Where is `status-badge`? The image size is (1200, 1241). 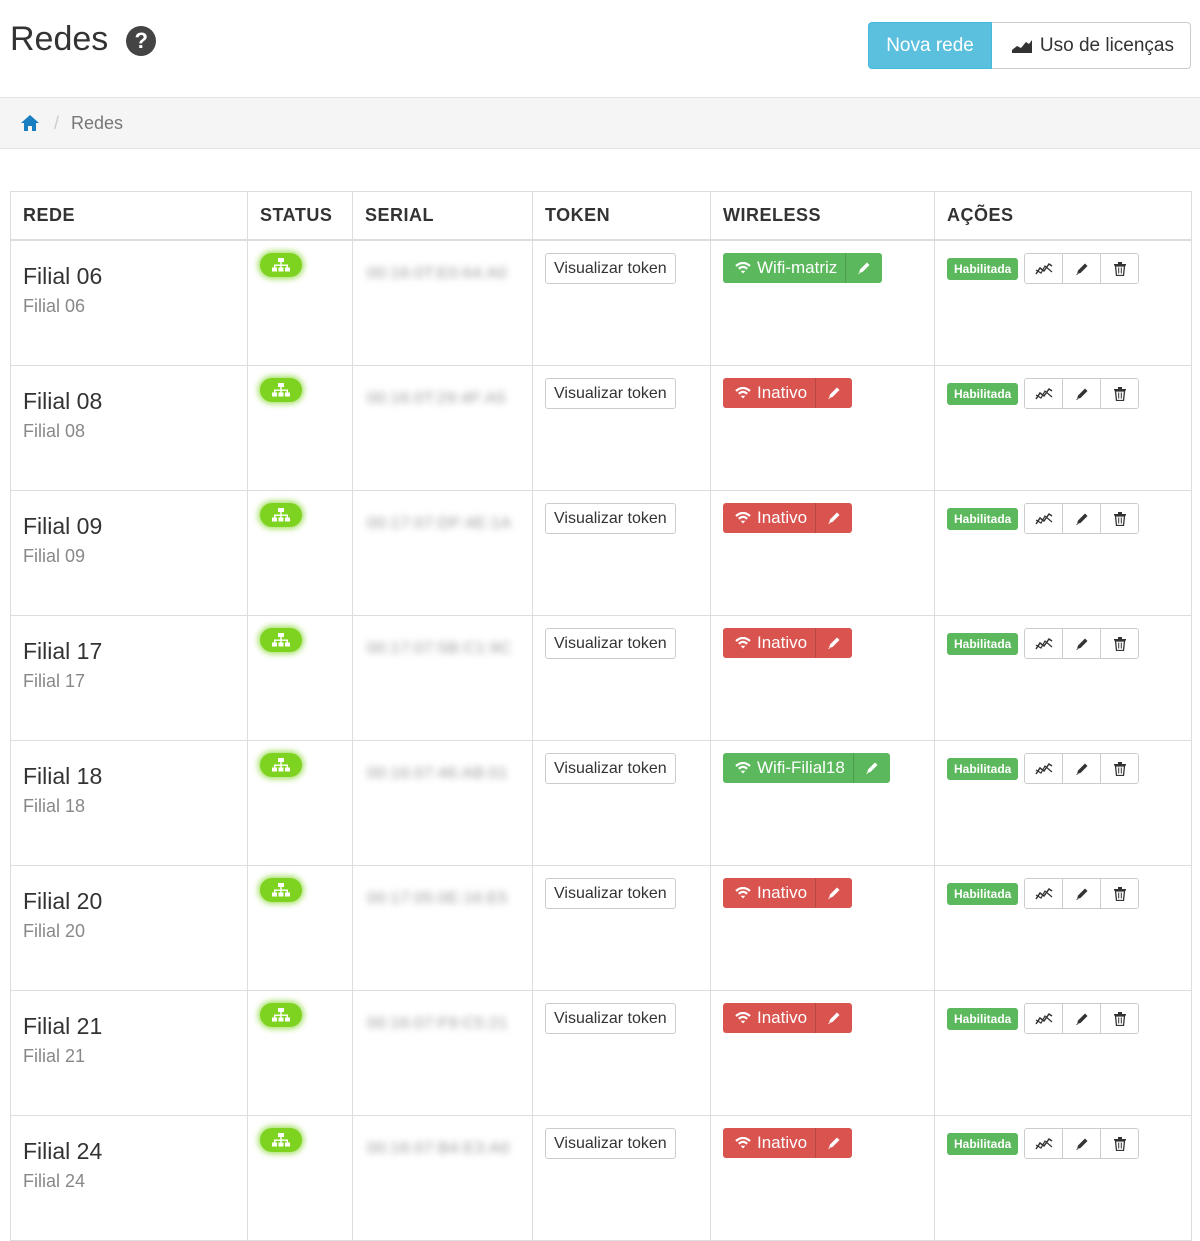
status-badge is located at coordinates (281, 890).